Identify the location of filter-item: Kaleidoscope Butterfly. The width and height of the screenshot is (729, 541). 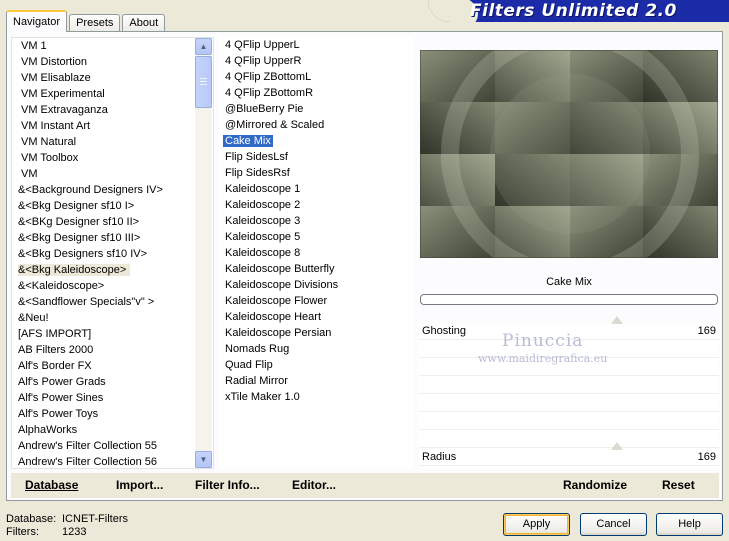
(316, 269).